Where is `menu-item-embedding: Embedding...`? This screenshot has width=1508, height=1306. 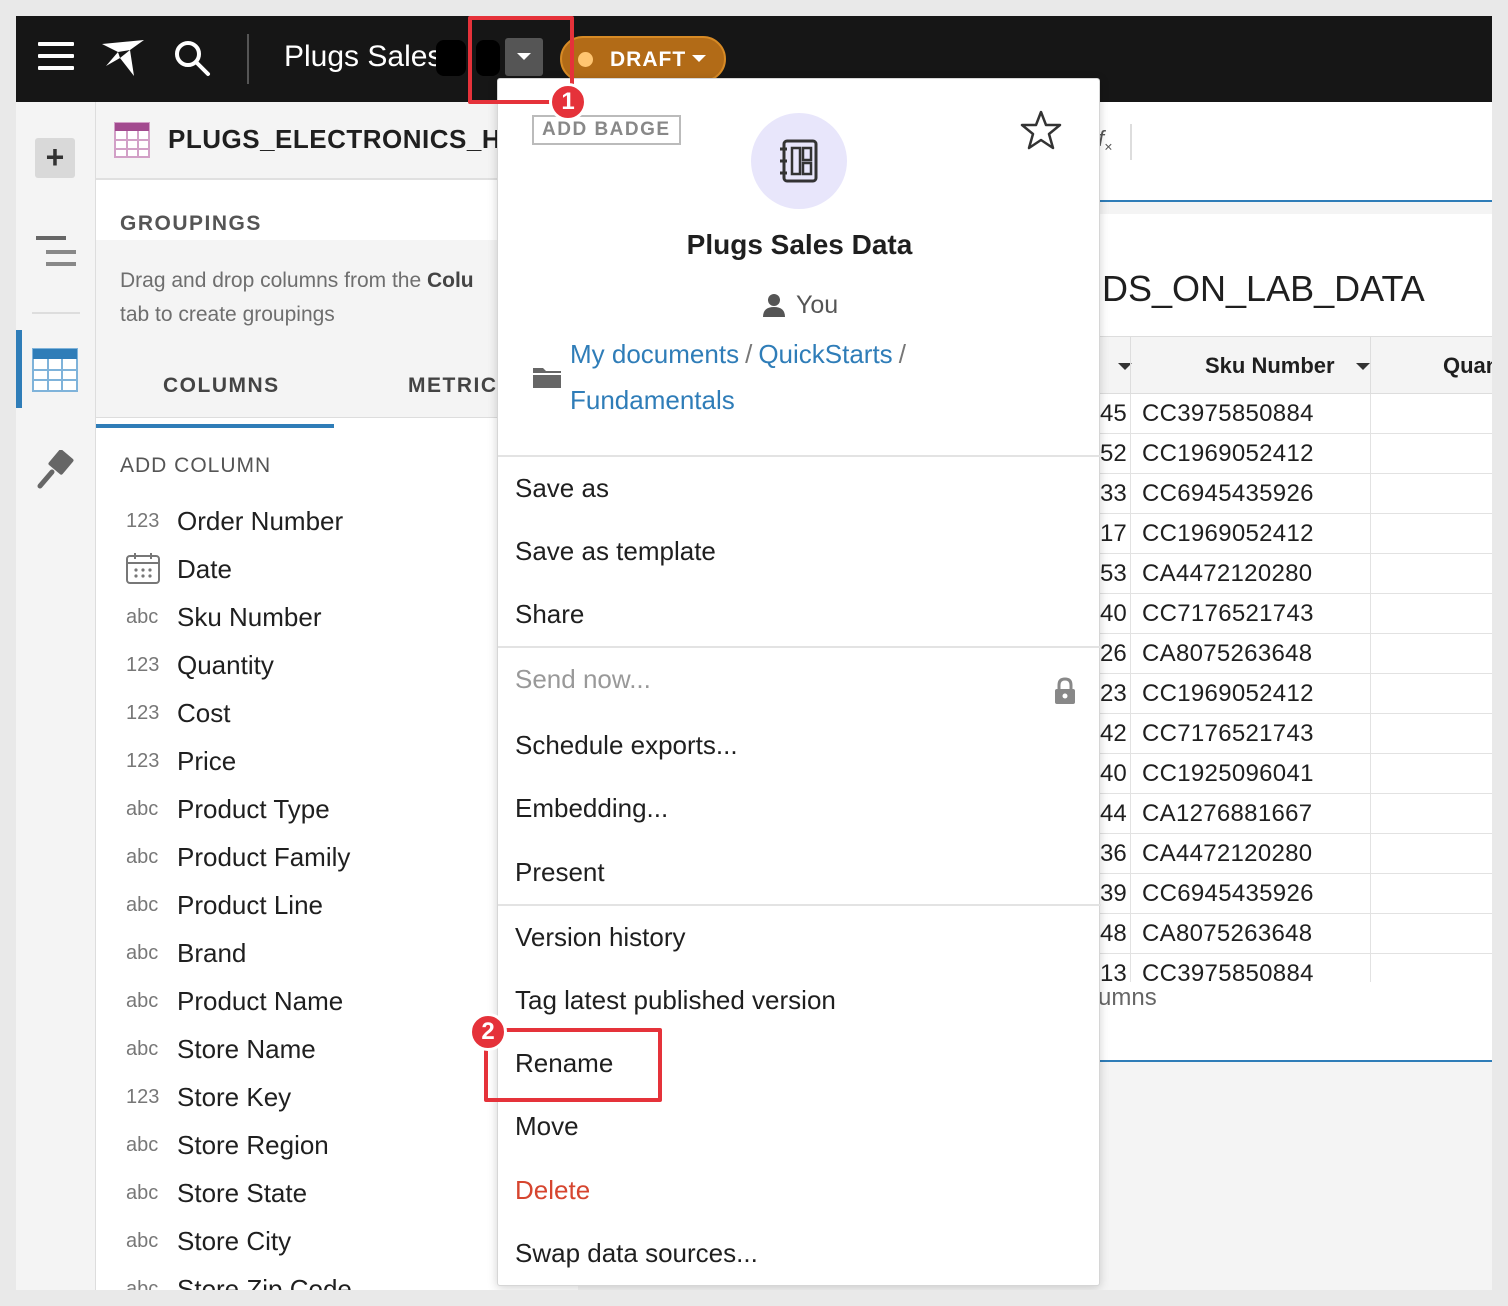 menu-item-embedding: Embedding... is located at coordinates (591, 808).